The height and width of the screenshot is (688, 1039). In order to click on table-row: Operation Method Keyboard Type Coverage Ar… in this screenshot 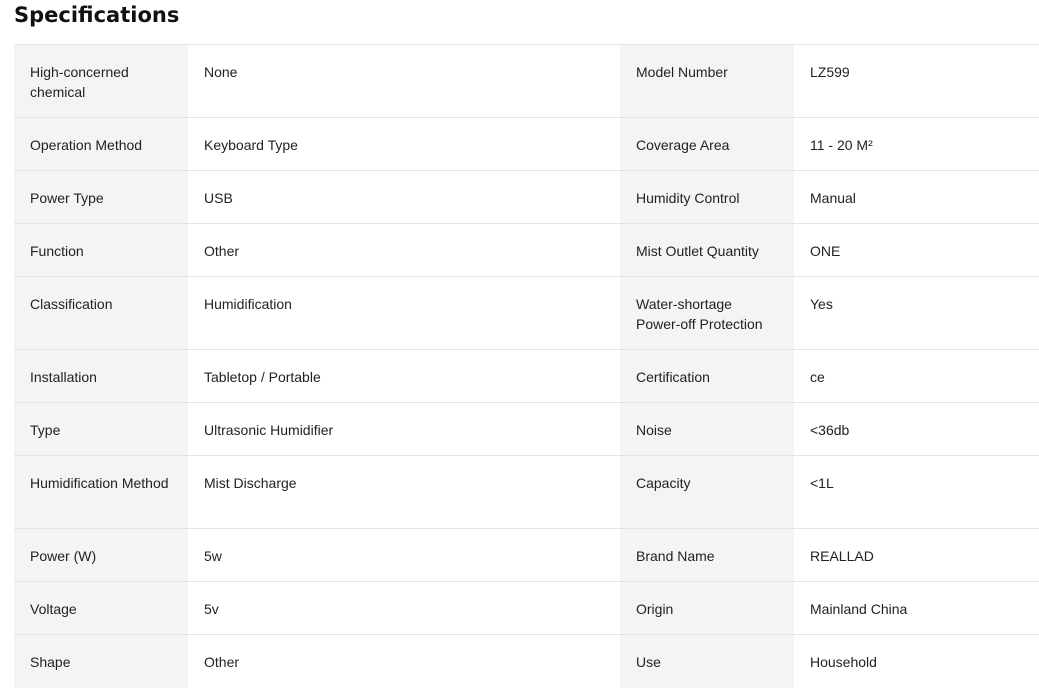, I will do `click(526, 144)`.